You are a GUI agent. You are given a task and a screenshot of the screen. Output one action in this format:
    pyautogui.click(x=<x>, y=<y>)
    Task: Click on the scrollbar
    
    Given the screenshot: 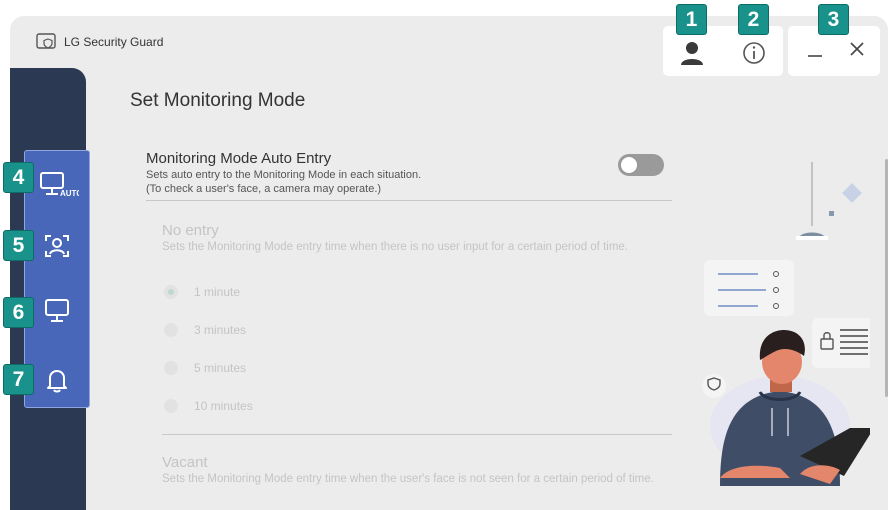 What is the action you would take?
    pyautogui.click(x=886, y=278)
    